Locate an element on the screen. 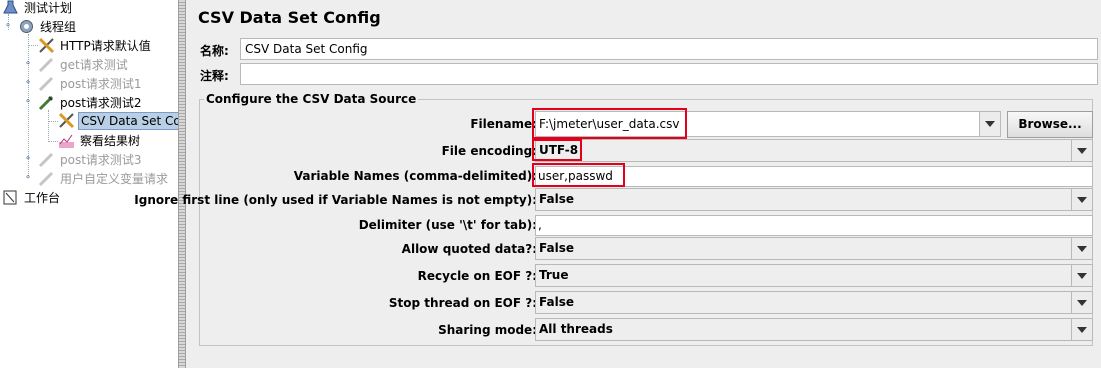 Image resolution: width=1101 pixels, height=368 pixels. allow-quoted-value: False is located at coordinates (556, 248).